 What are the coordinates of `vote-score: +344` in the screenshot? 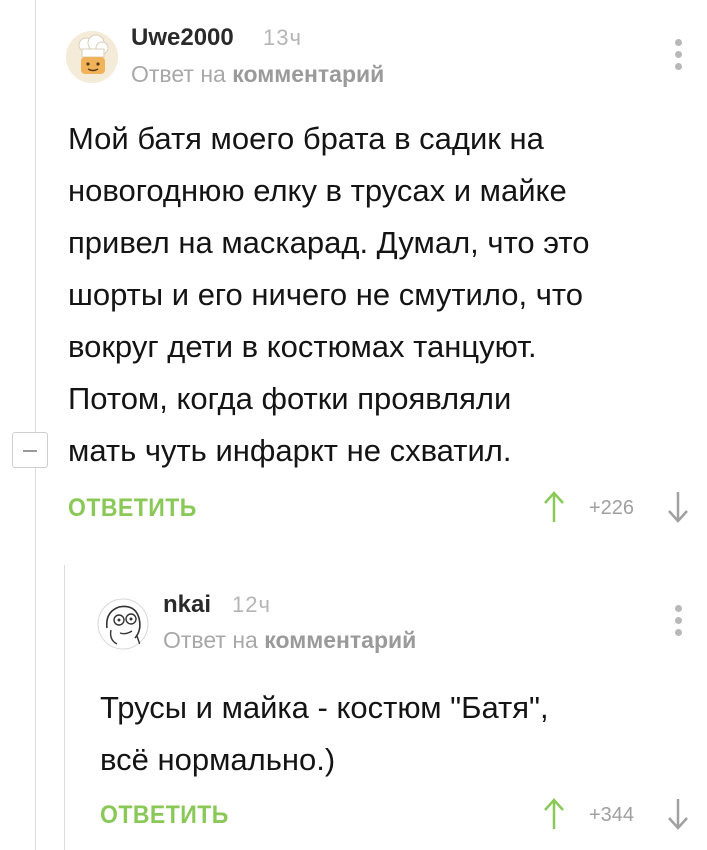 It's located at (612, 815).